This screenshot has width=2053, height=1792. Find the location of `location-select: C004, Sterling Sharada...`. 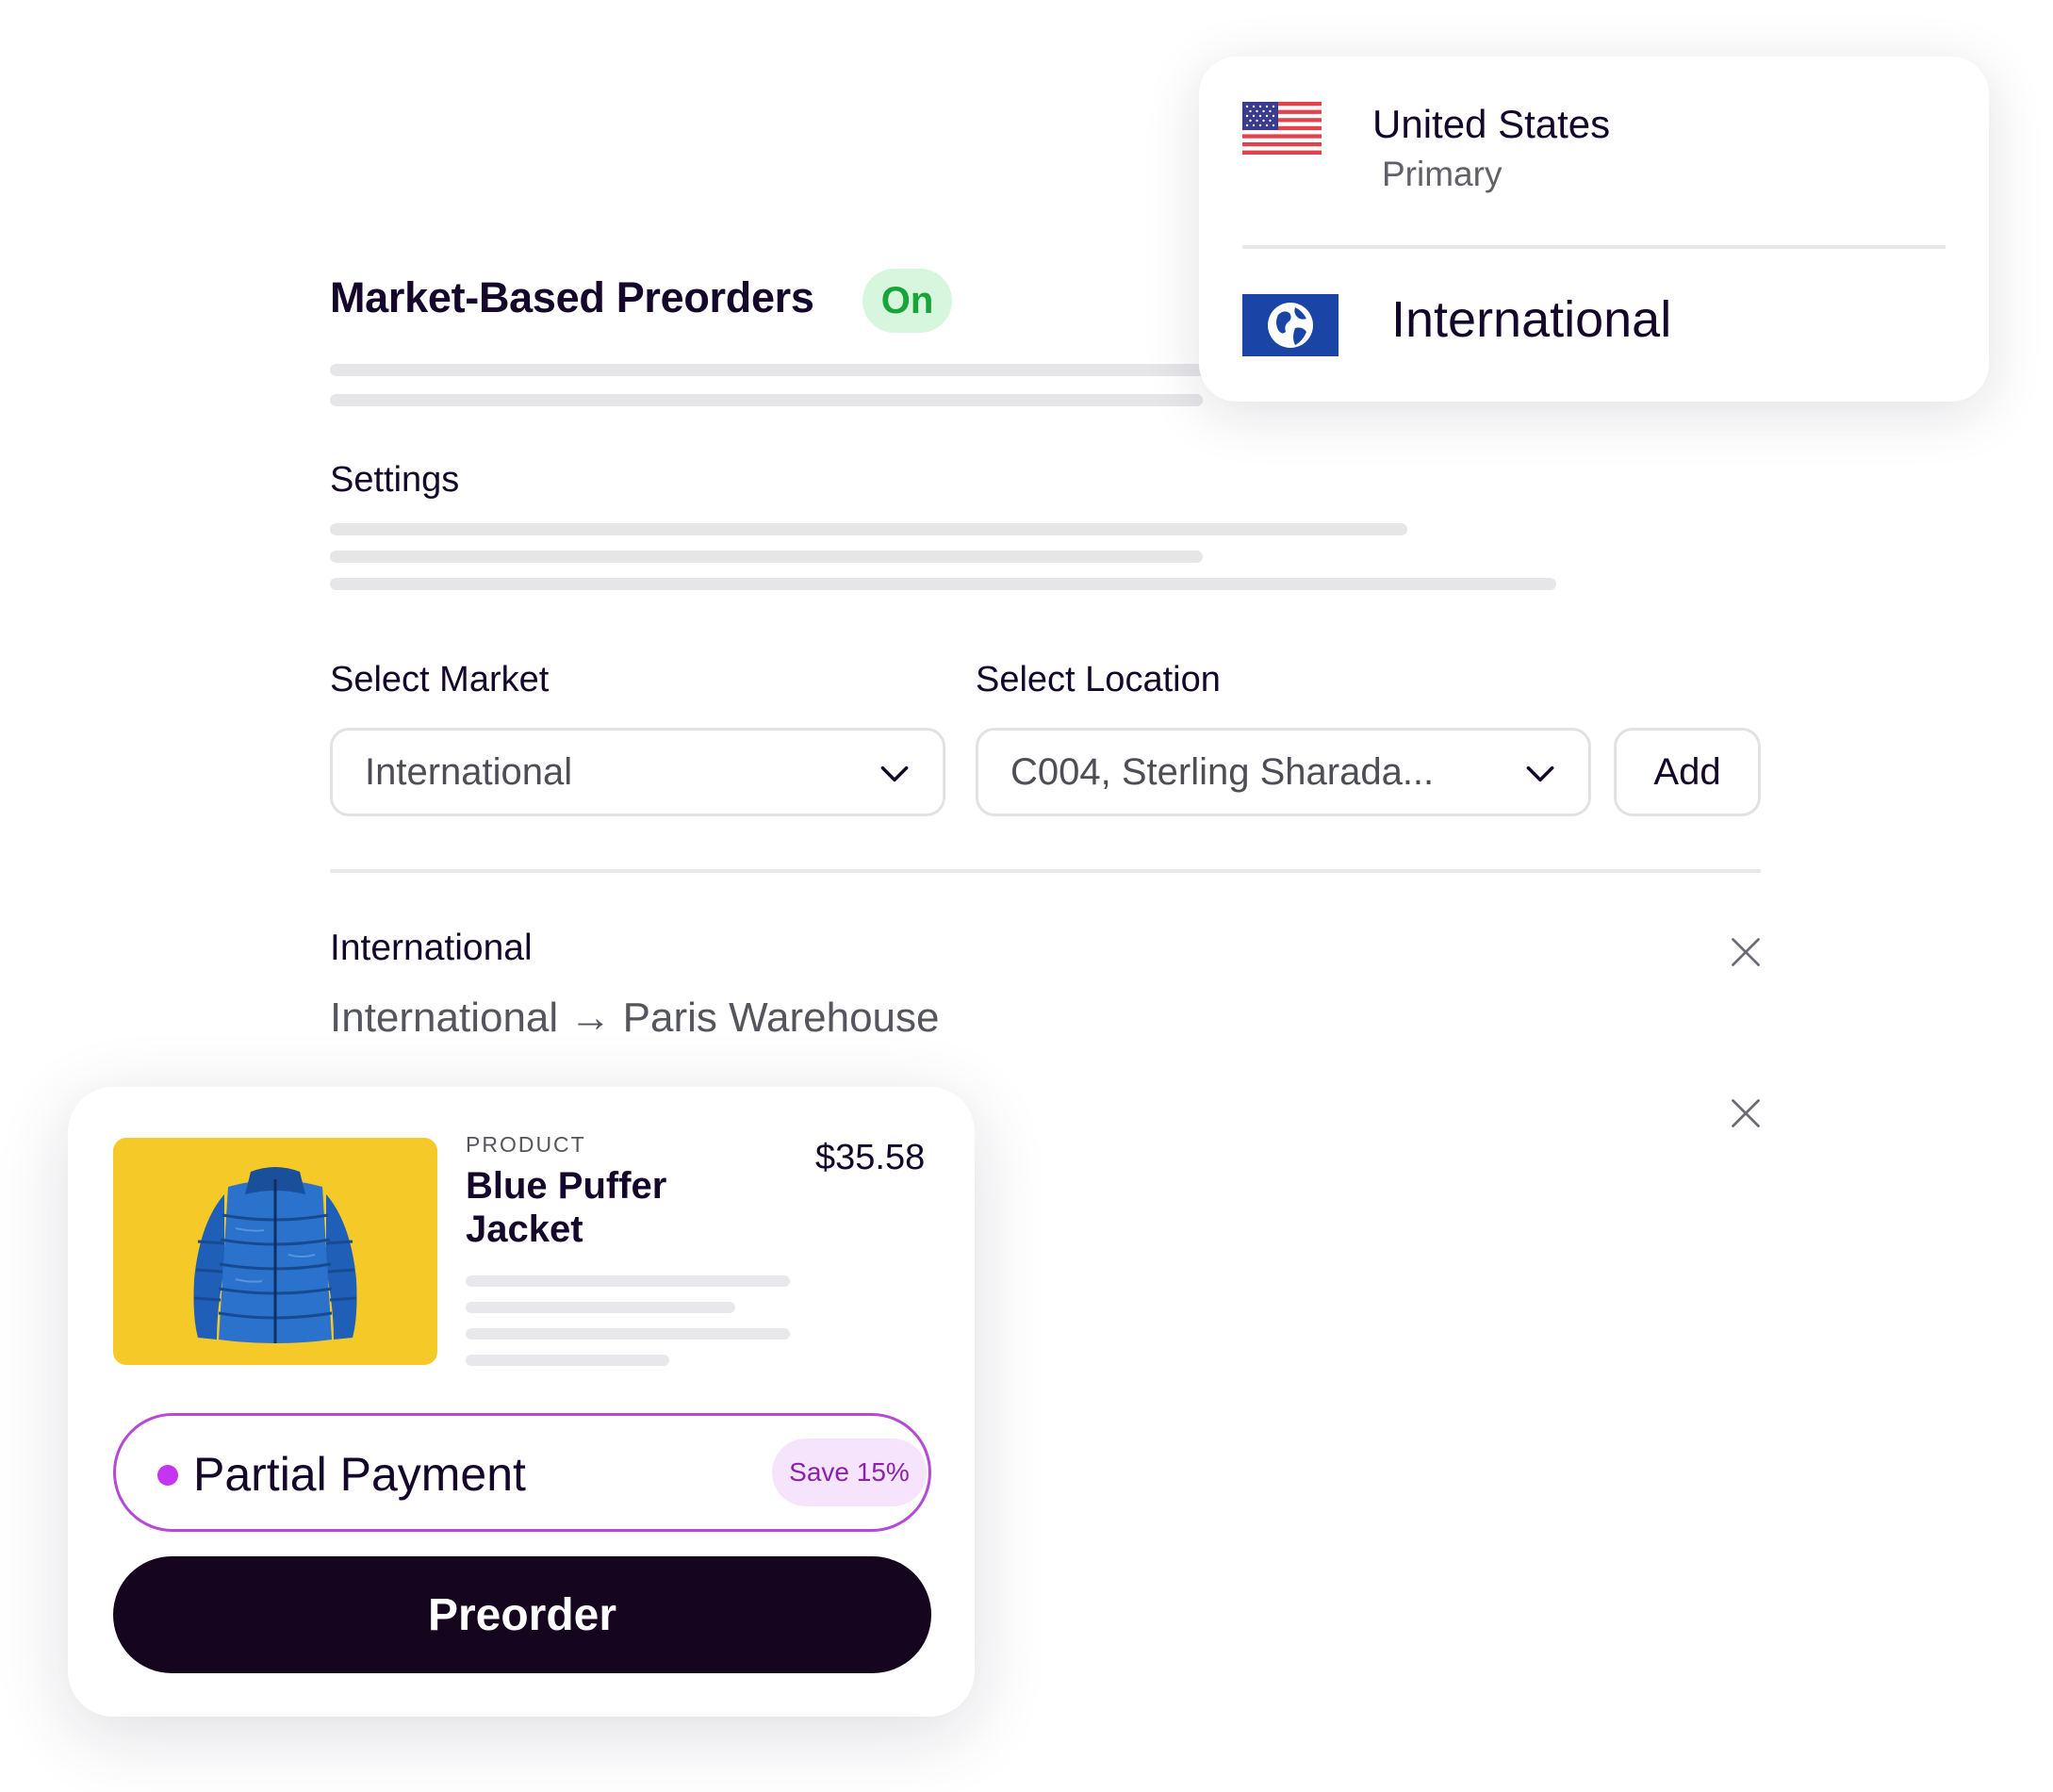

location-select: C004, Sterling Sharada... is located at coordinates (1283, 772).